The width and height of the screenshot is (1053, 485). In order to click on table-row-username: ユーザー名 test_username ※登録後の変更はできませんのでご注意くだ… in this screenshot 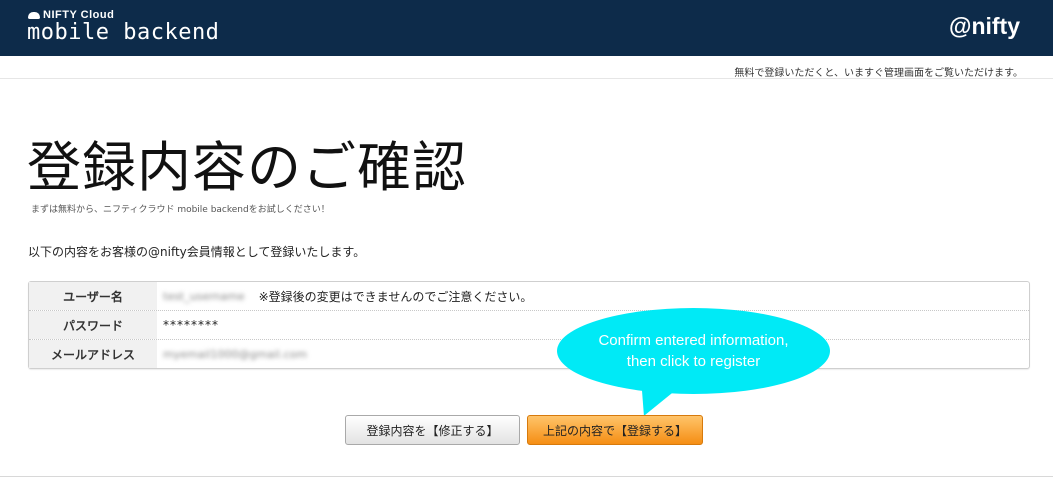, I will do `click(529, 296)`.